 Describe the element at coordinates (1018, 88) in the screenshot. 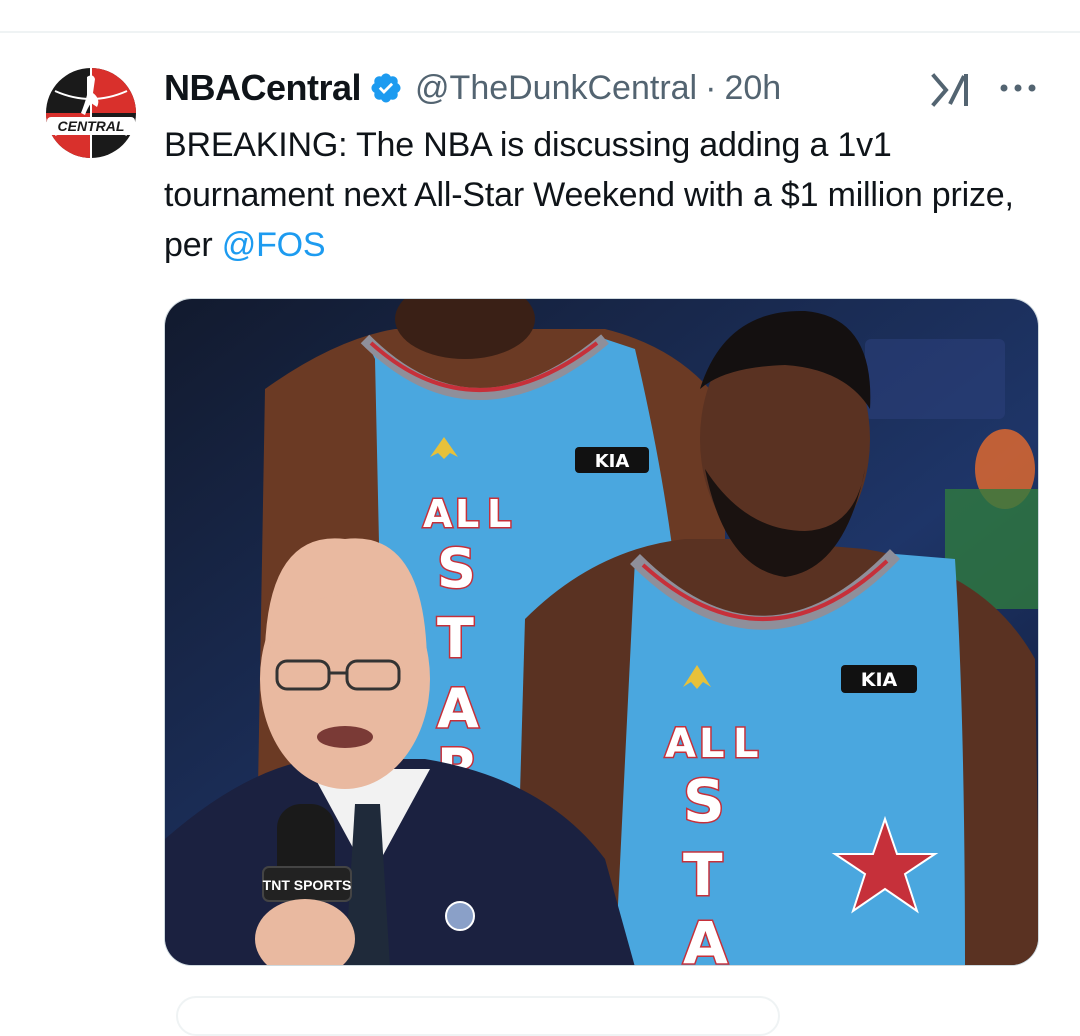

I see `more-icon` at that location.